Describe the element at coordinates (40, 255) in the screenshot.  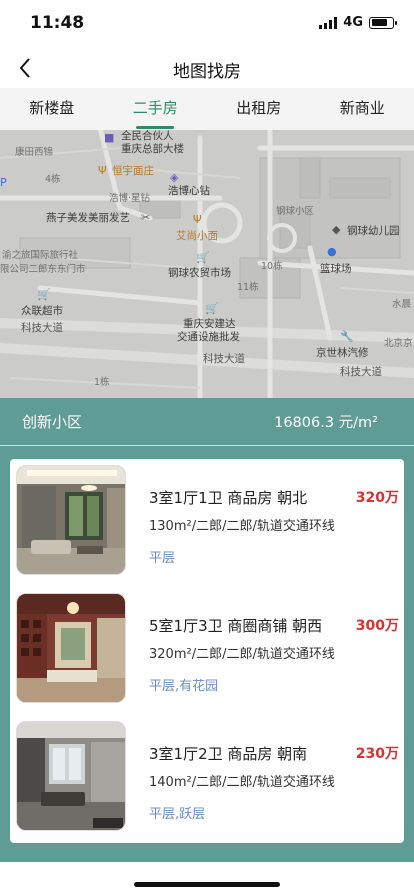
I see `map-label-yuzhilv: 渝之旅国际旅行社` at that location.